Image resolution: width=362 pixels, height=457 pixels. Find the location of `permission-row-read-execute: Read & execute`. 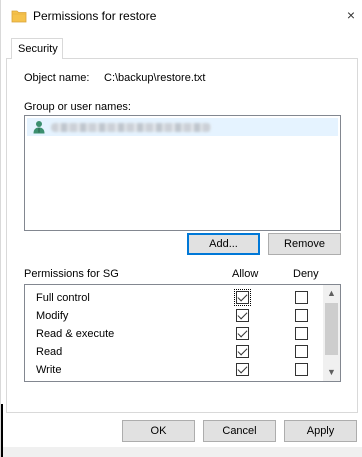

permission-row-read-execute: Read & execute is located at coordinates (175, 334).